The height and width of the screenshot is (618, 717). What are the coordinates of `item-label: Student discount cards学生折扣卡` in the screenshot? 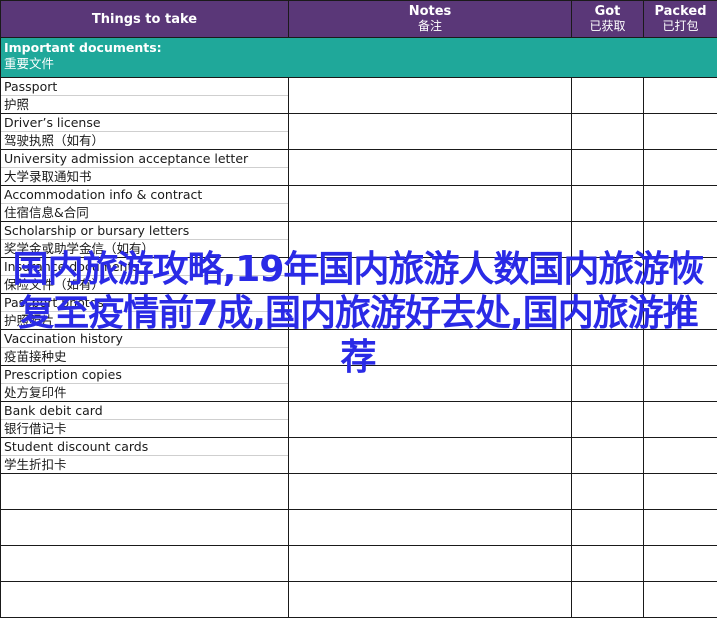 It's located at (145, 456).